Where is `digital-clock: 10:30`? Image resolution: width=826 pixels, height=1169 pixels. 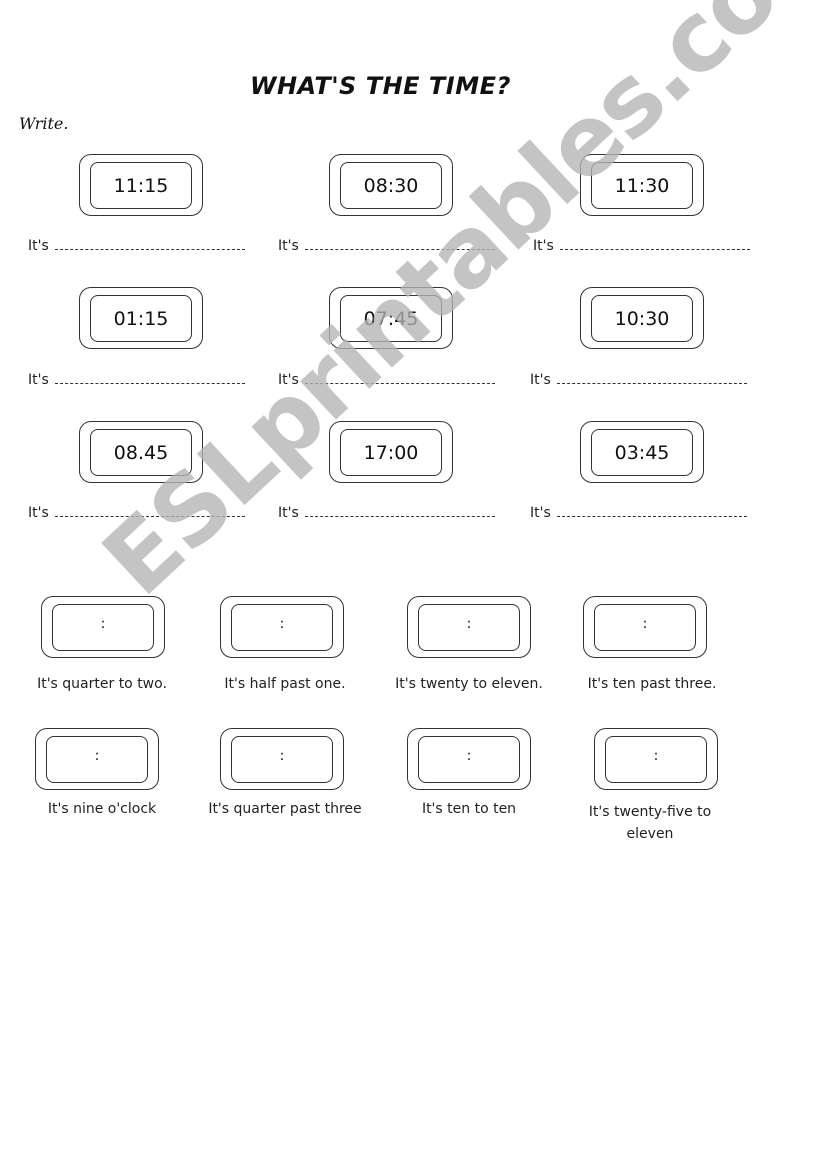
digital-clock: 10:30 is located at coordinates (642, 318).